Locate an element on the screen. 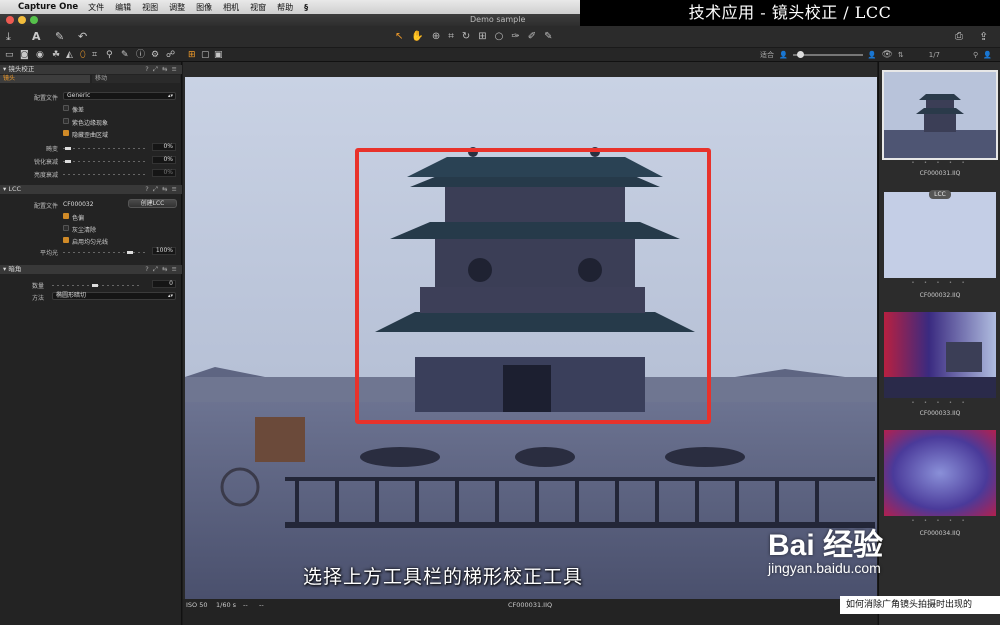 This screenshot has width=1000, height=625. local-adjust-tab-icon: ✎ is located at coordinates (125, 55).